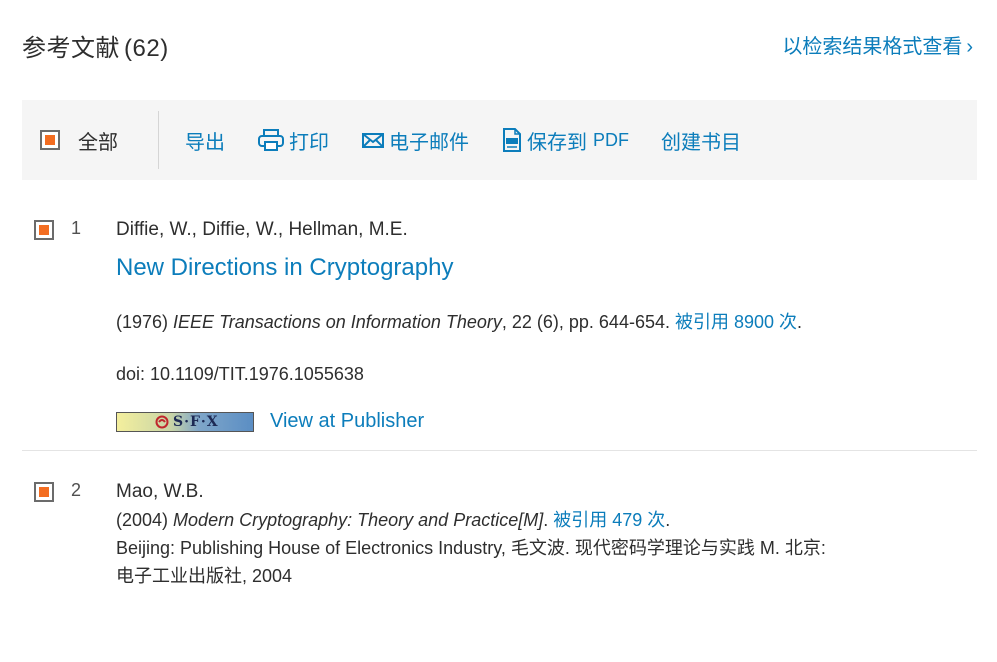 Image resolution: width=997 pixels, height=662 pixels. I want to click on reference-journal: IEEE Transactions on Information Theory, so click(337, 322).